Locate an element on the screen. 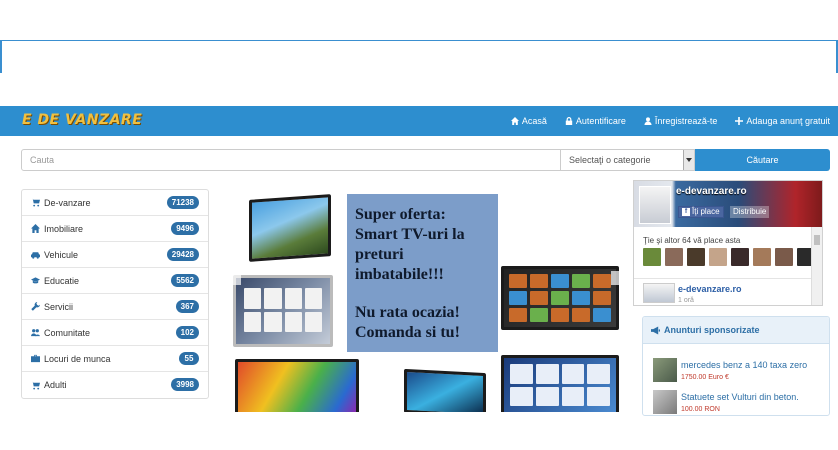 This screenshot has height=450, width=838. nav-login: Autentificare is located at coordinates (595, 121).